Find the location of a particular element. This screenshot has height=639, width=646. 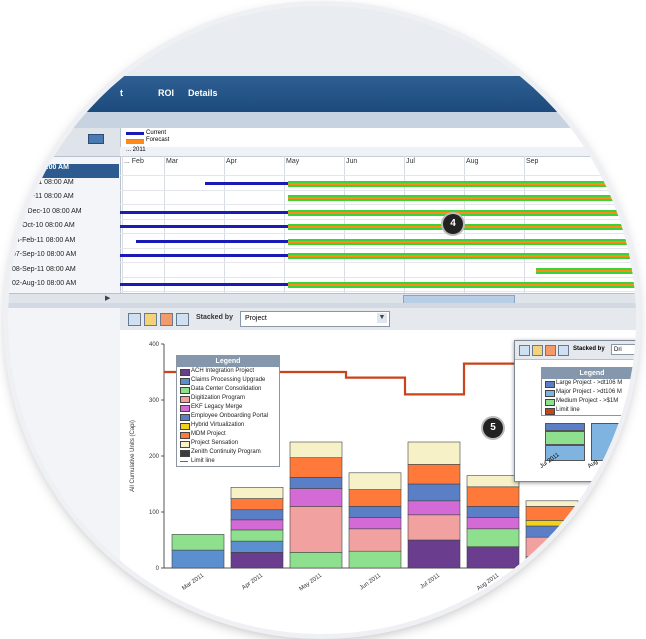

gantt-row-label: 14-Feb-11 08:00 AM is located at coordinates (43, 240).